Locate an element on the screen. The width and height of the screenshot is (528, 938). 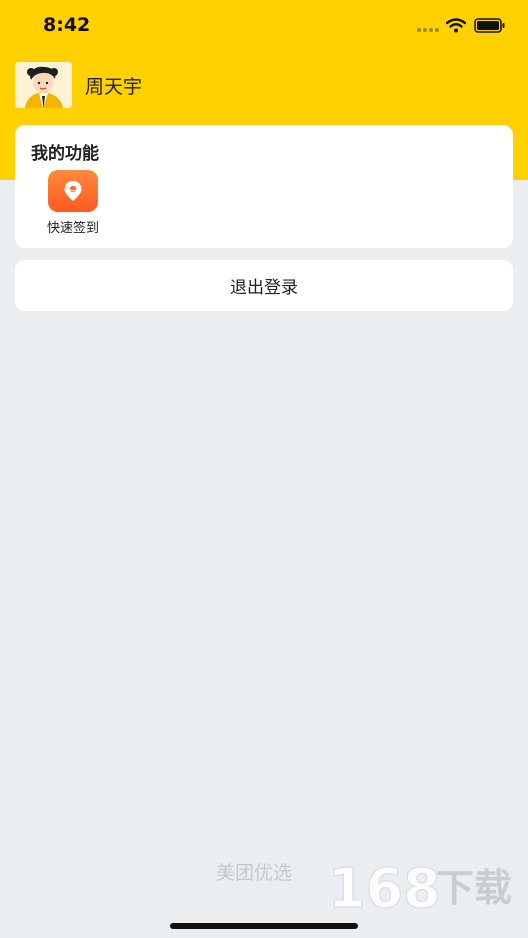
cellular-signal-icon is located at coordinates (428, 30).